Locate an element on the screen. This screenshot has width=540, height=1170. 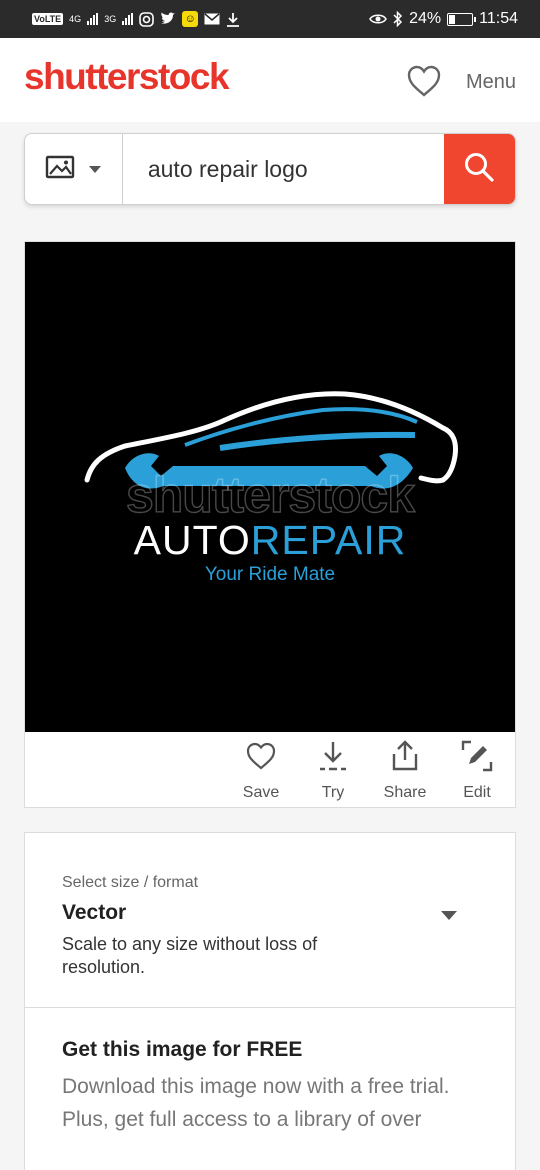
search-icon is located at coordinates (479, 169).